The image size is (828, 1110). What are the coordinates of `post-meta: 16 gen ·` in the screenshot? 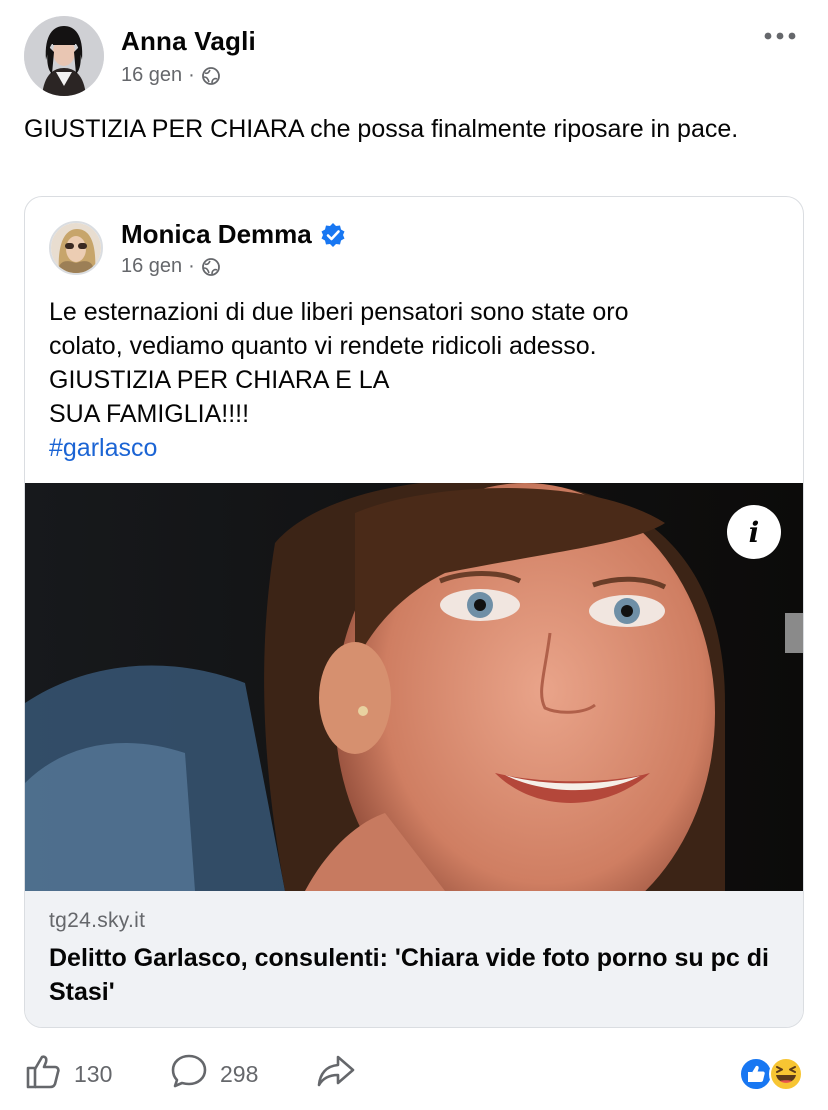 It's located at (171, 75).